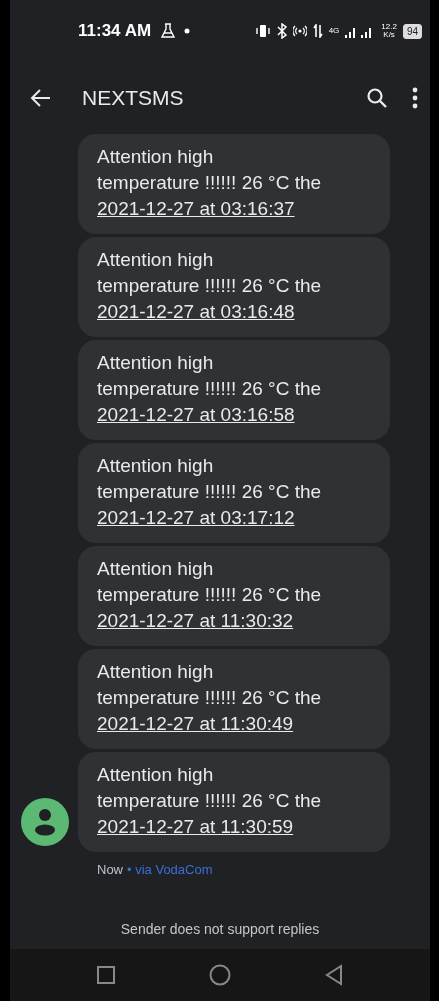  Describe the element at coordinates (196, 414) in the screenshot. I see `date-link: 2021-12-27 at 03:16:58` at that location.